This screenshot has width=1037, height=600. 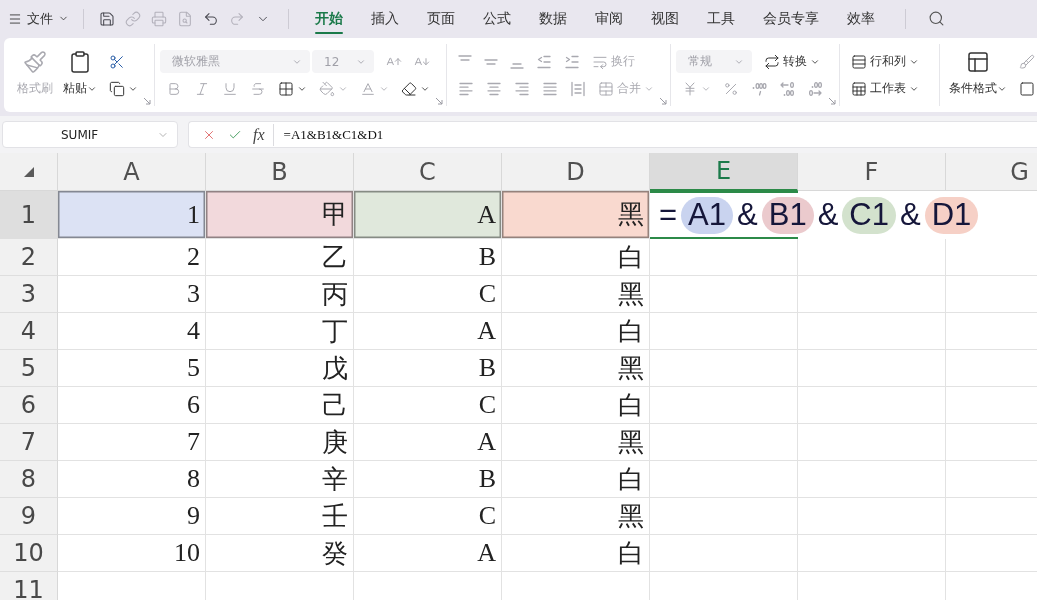 What do you see at coordinates (280, 331) in the screenshot?
I see `table-cell: 丁` at bounding box center [280, 331].